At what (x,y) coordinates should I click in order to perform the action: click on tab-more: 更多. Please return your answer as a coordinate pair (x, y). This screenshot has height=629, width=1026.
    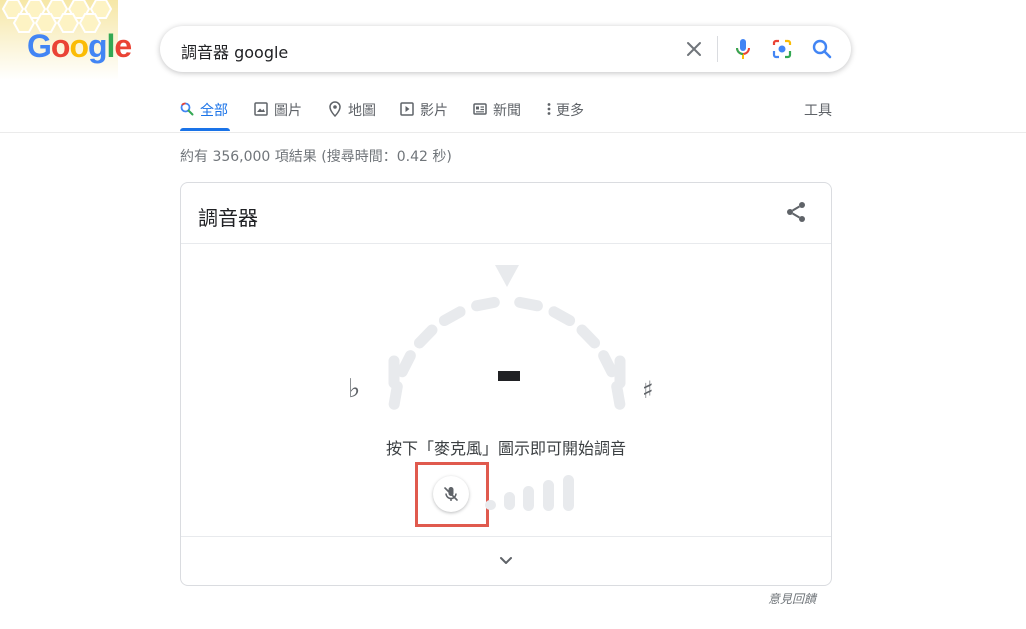
    Looking at the image, I should click on (565, 116).